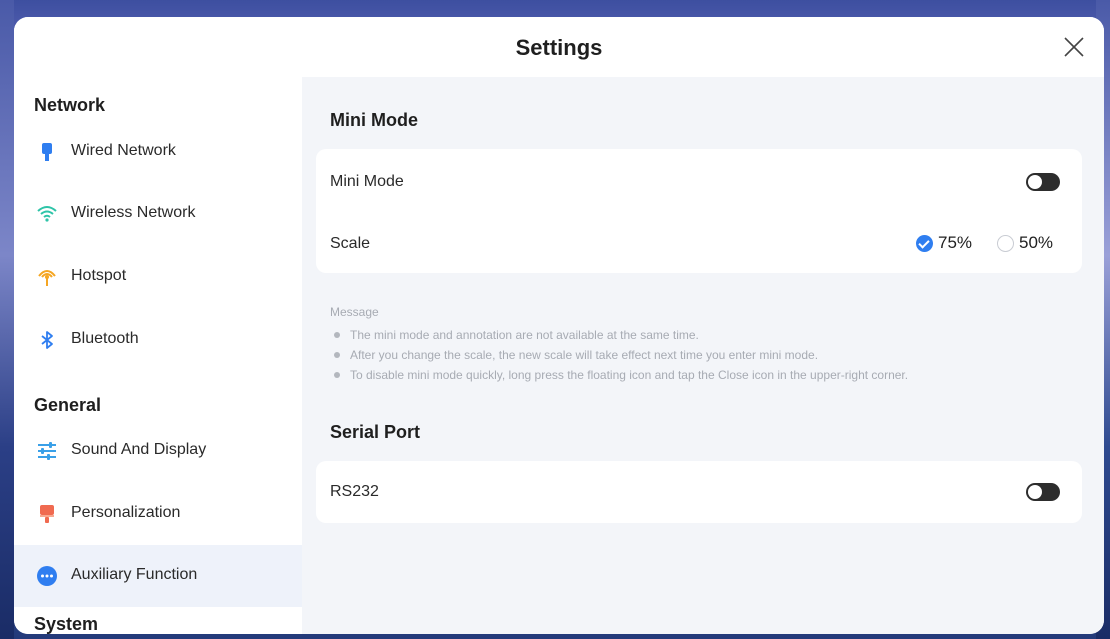  Describe the element at coordinates (134, 574) in the screenshot. I see `sidebar-item-label: Auxiliary Function` at that location.